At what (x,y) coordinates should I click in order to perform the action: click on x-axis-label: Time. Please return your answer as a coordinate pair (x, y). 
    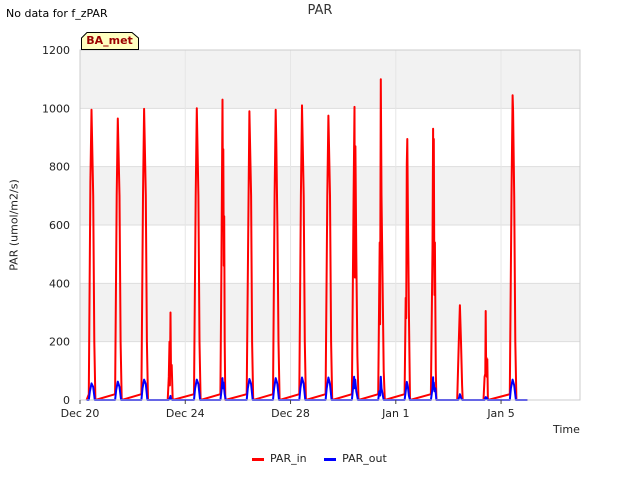
    Looking at the image, I should click on (566, 429).